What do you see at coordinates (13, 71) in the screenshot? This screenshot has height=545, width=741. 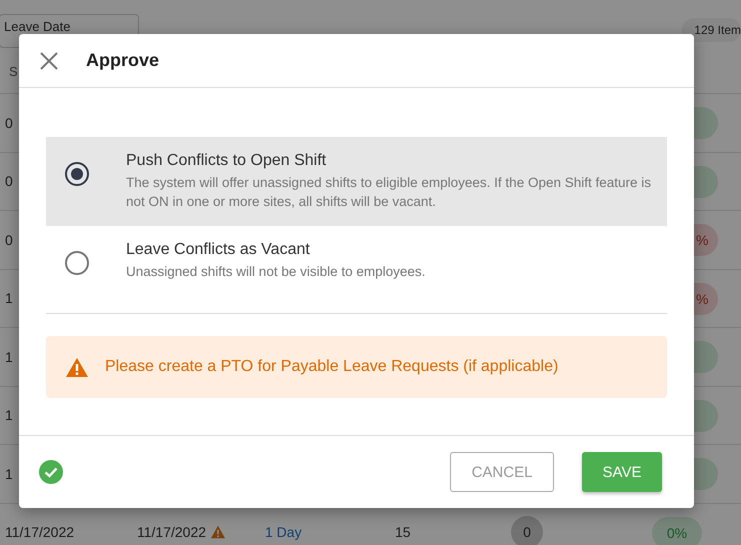 I see `column-header: S` at bounding box center [13, 71].